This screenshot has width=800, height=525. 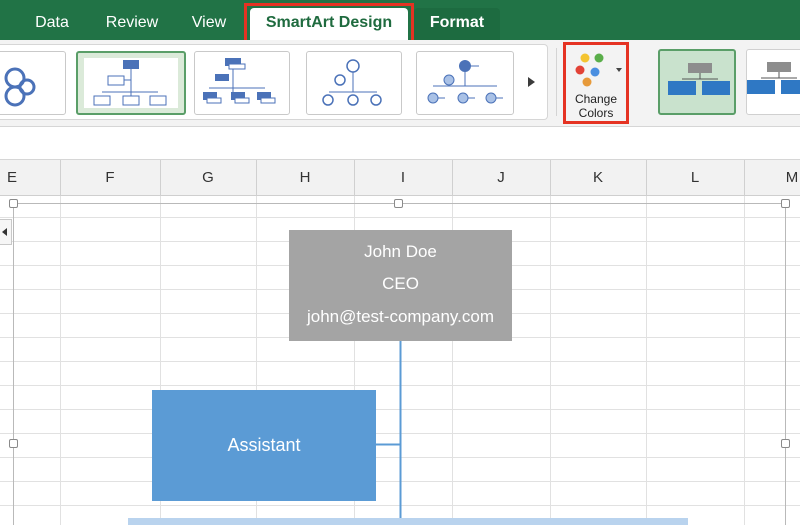 What do you see at coordinates (408, 521) in the screenshot?
I see `subordinate-boxes-edge` at bounding box center [408, 521].